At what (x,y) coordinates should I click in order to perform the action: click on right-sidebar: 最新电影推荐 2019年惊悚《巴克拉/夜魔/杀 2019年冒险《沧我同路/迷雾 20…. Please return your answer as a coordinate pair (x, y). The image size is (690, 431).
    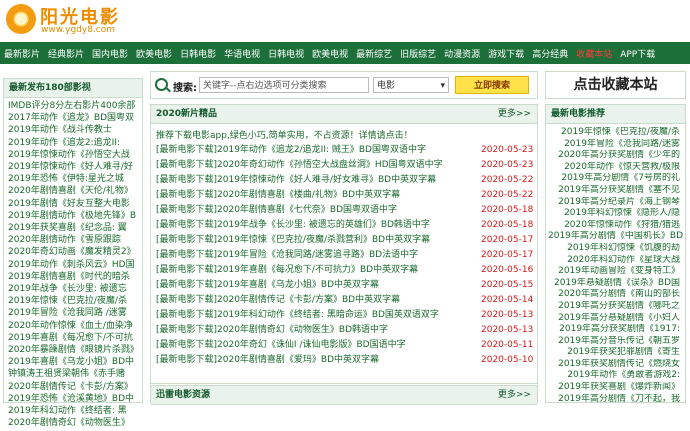
    Looking at the image, I should click on (615, 255).